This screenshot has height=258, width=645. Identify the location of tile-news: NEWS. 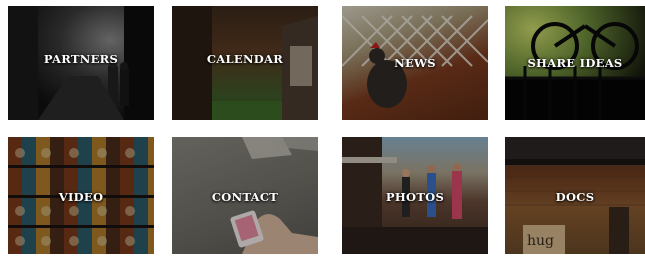
(415, 63).